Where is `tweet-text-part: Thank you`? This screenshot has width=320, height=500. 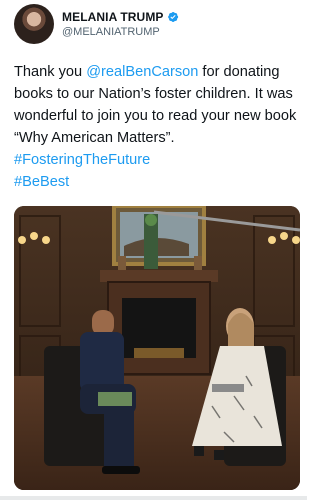 tweet-text-part: Thank you is located at coordinates (50, 72).